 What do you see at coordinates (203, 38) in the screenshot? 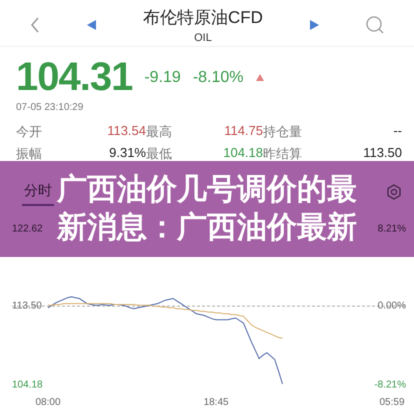
I see `instrument-code: OIL` at bounding box center [203, 38].